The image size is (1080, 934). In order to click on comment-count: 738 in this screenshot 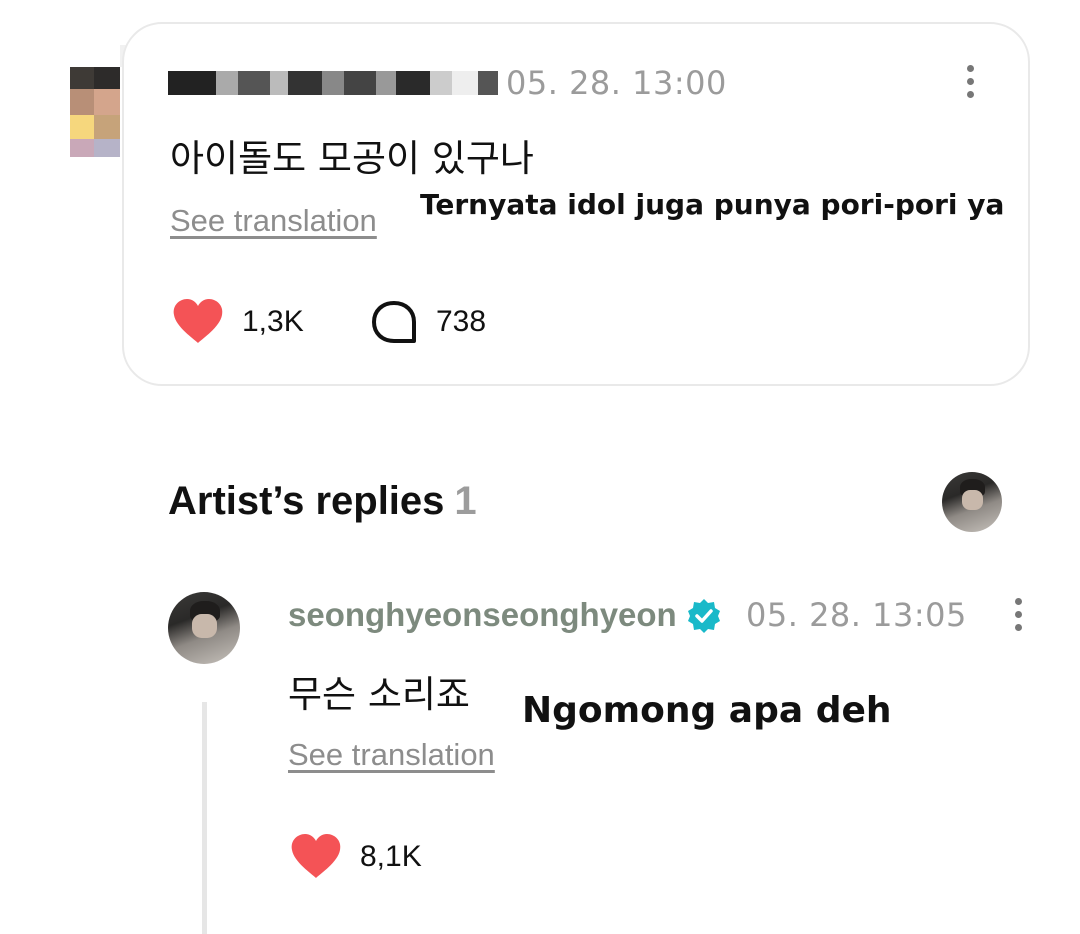, I will do `click(461, 321)`.